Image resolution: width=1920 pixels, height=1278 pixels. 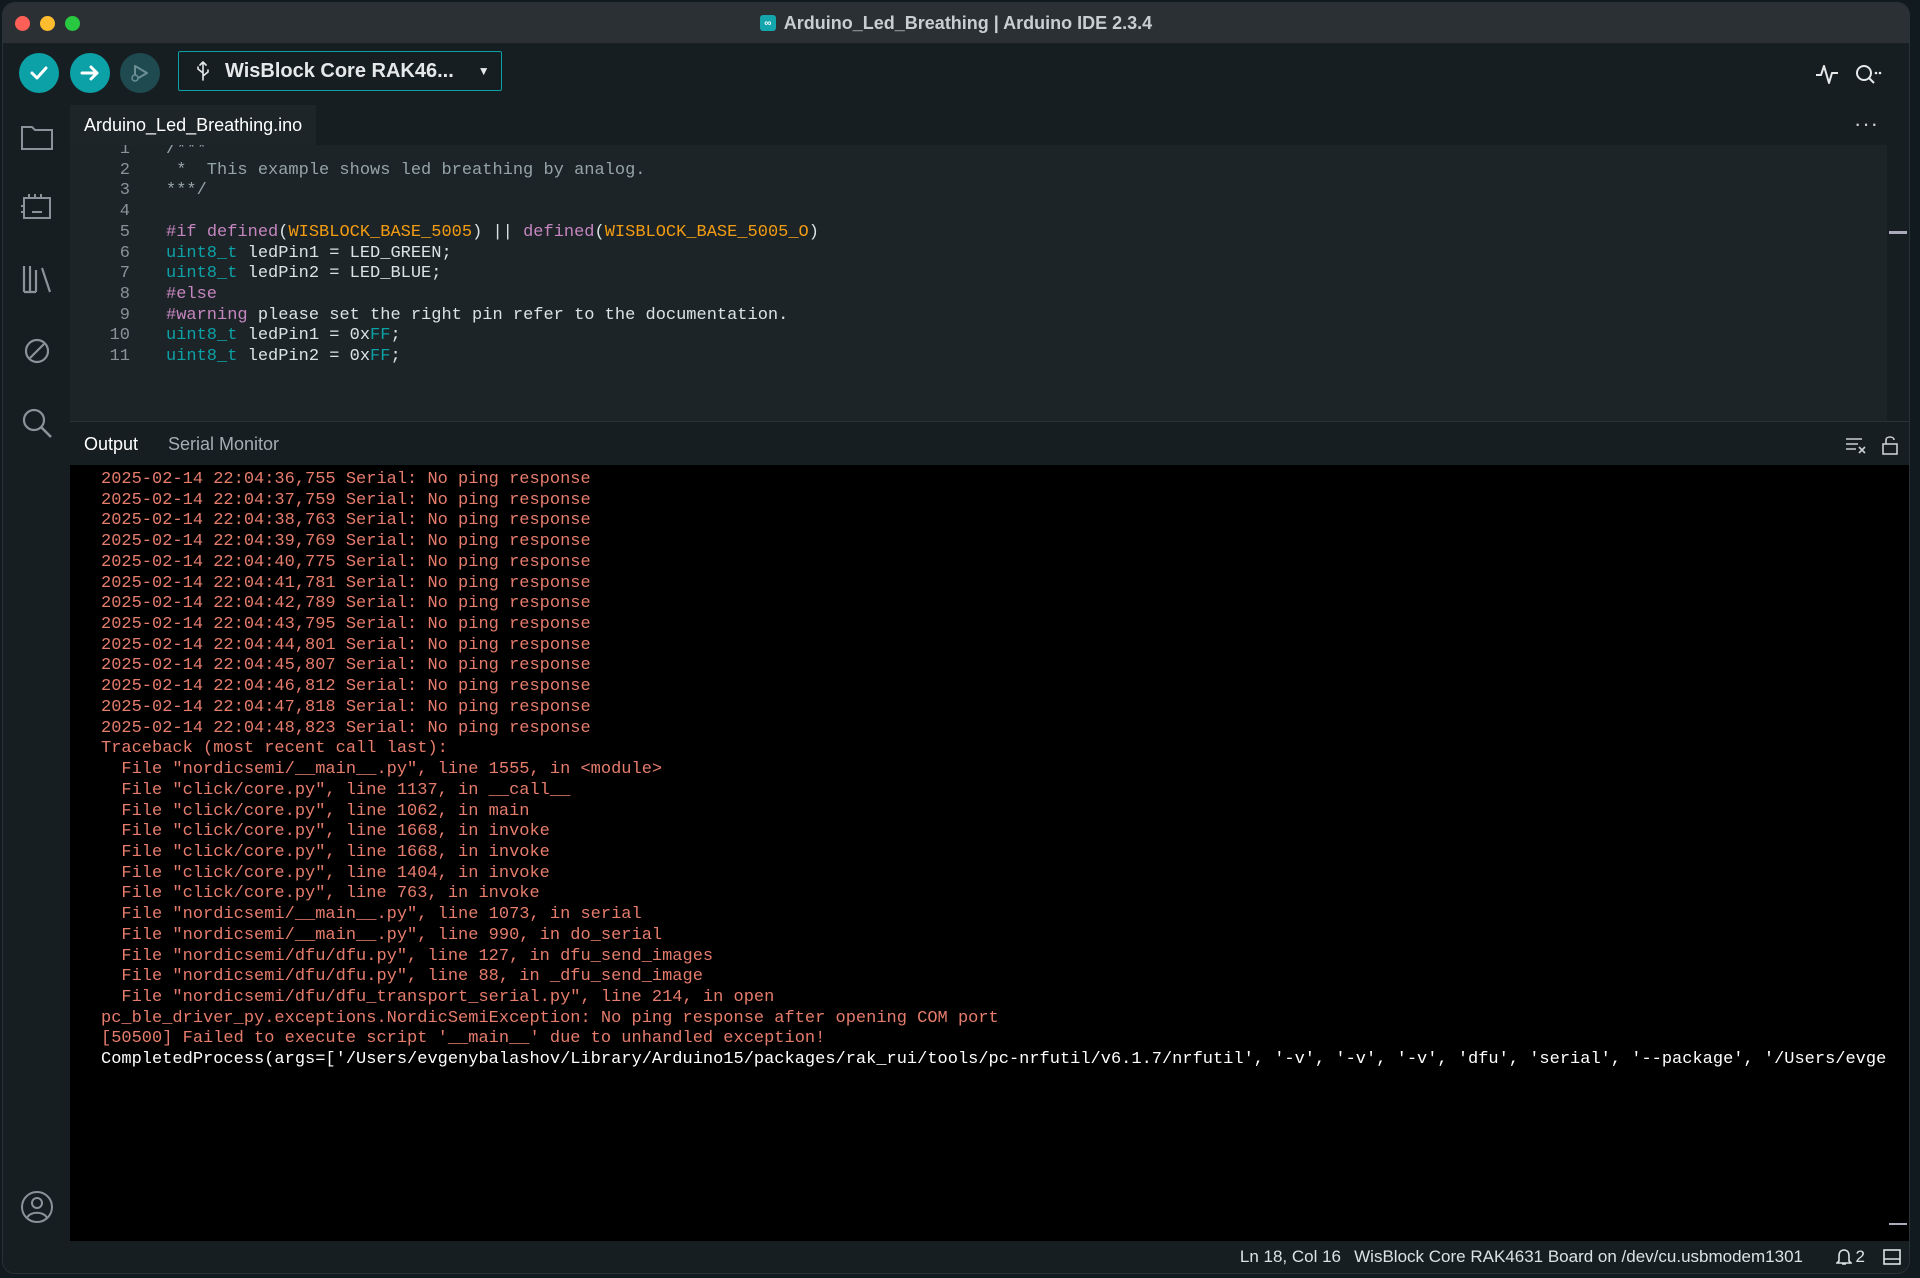 What do you see at coordinates (767, 23) in the screenshot?
I see `arduino-logo-icon: ∞` at bounding box center [767, 23].